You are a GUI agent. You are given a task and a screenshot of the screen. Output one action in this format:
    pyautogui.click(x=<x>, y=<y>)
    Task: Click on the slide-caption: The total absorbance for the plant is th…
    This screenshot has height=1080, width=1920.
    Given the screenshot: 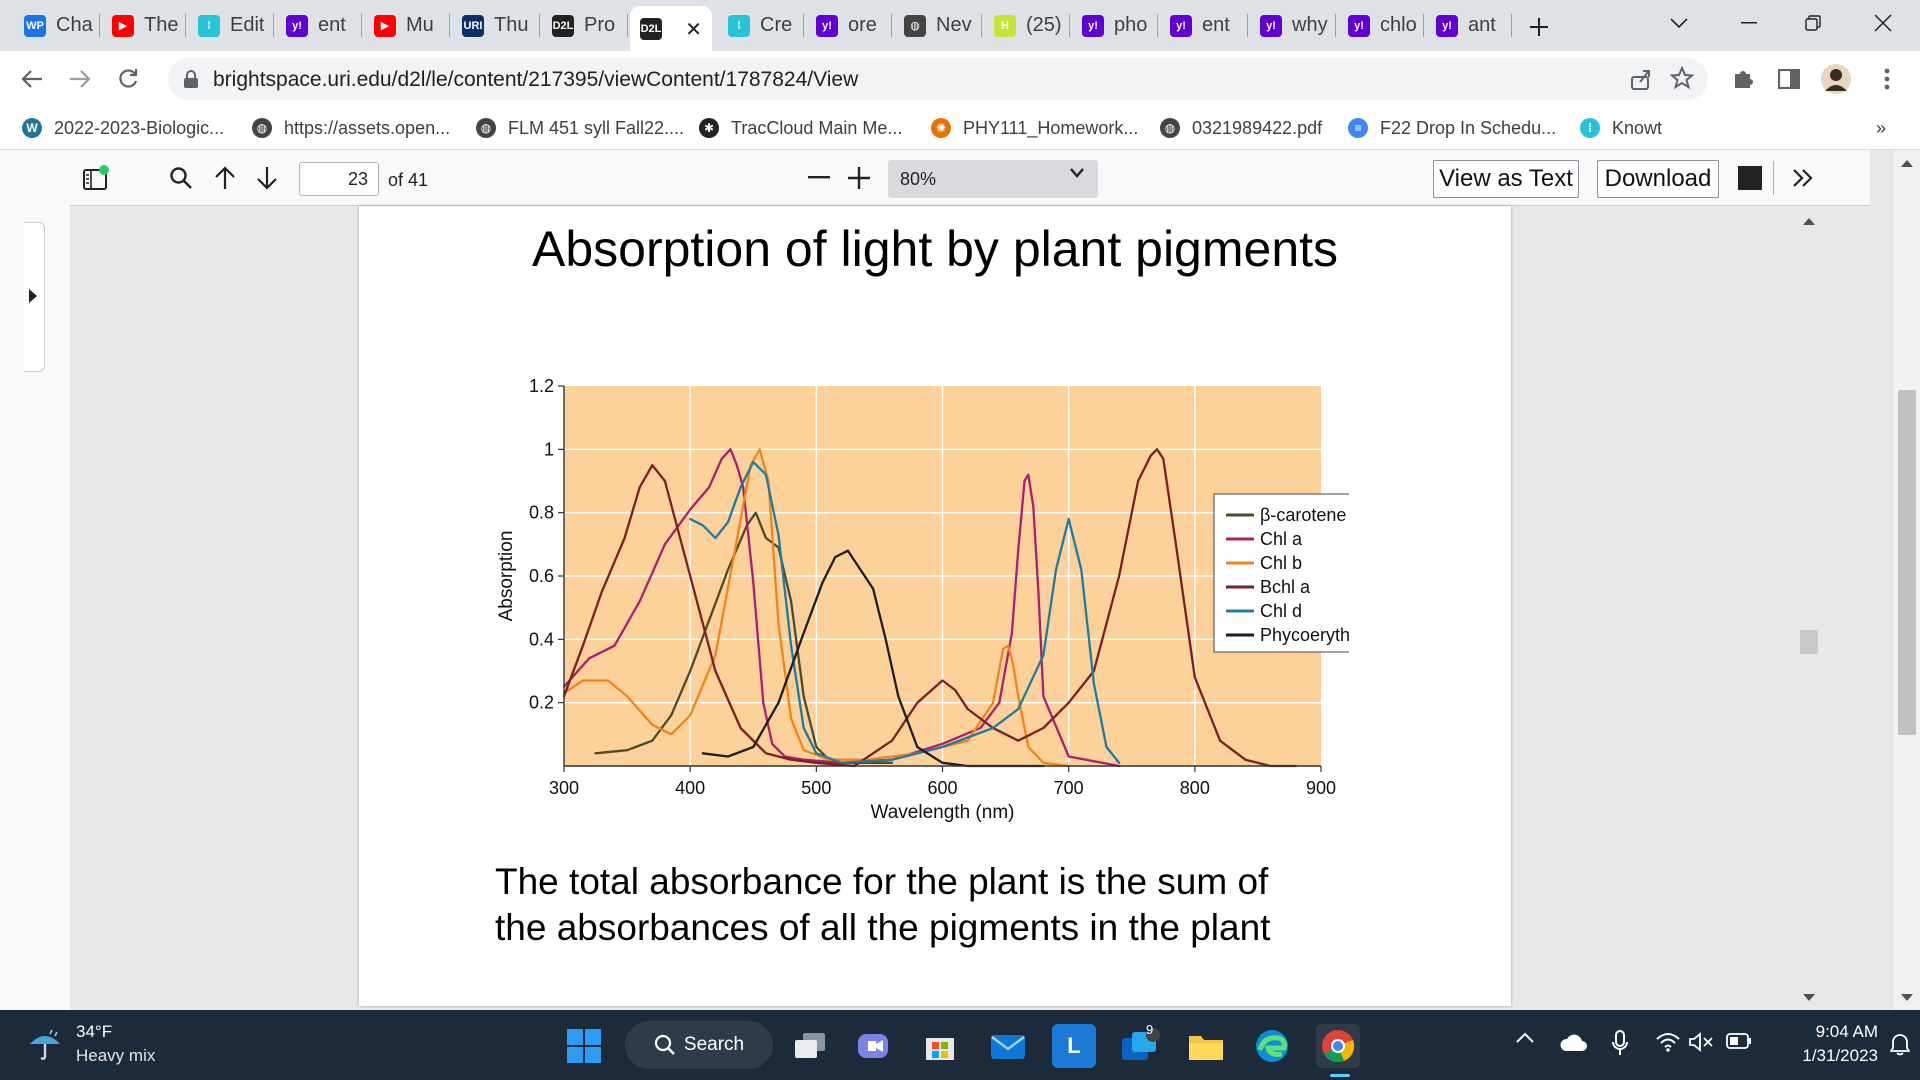 What is the action you would take?
    pyautogui.click(x=935, y=905)
    